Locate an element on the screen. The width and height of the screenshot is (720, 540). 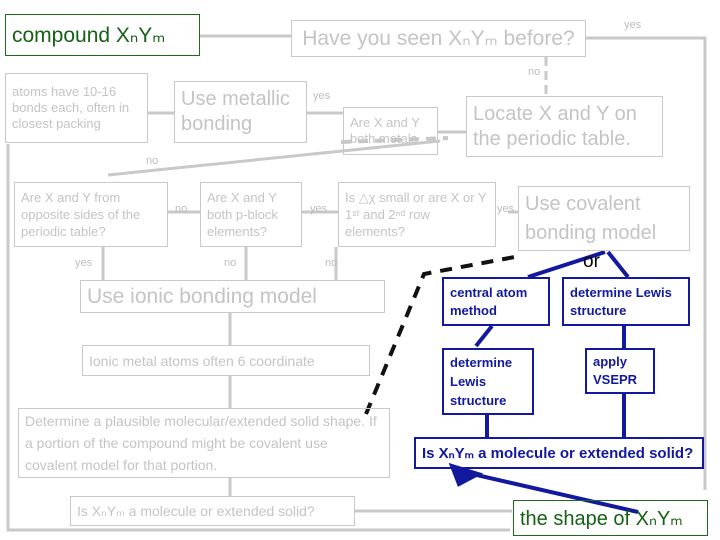
edge-label-no-opposite-sides: no is located at coordinates (181, 209).